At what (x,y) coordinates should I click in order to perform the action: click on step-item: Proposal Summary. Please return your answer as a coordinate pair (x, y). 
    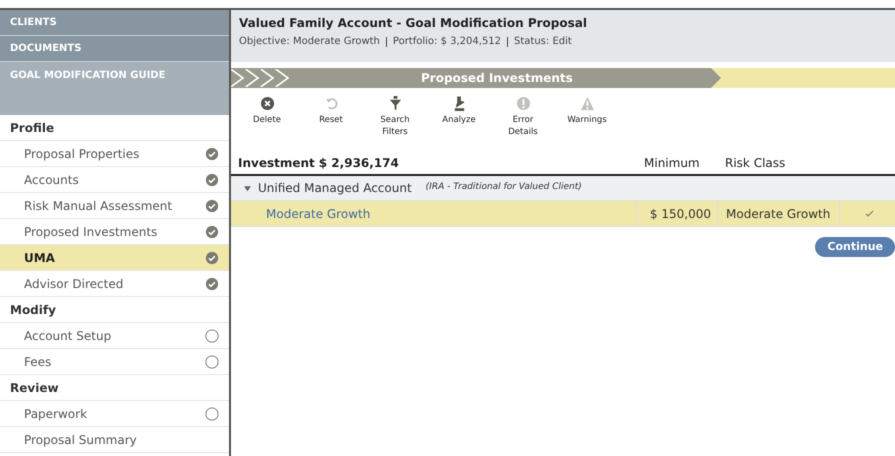
    Looking at the image, I should click on (114, 440).